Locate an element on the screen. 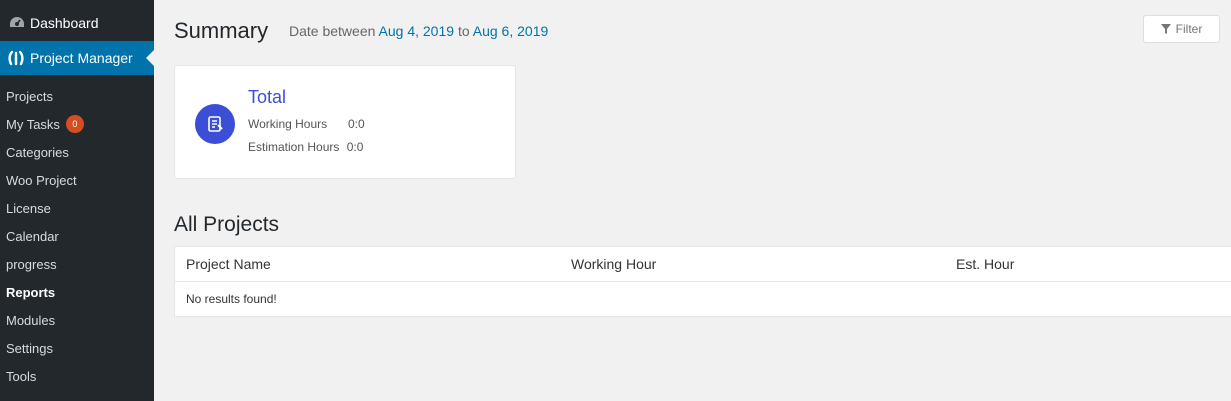  working-hours-value: 0:0 is located at coordinates (356, 124).